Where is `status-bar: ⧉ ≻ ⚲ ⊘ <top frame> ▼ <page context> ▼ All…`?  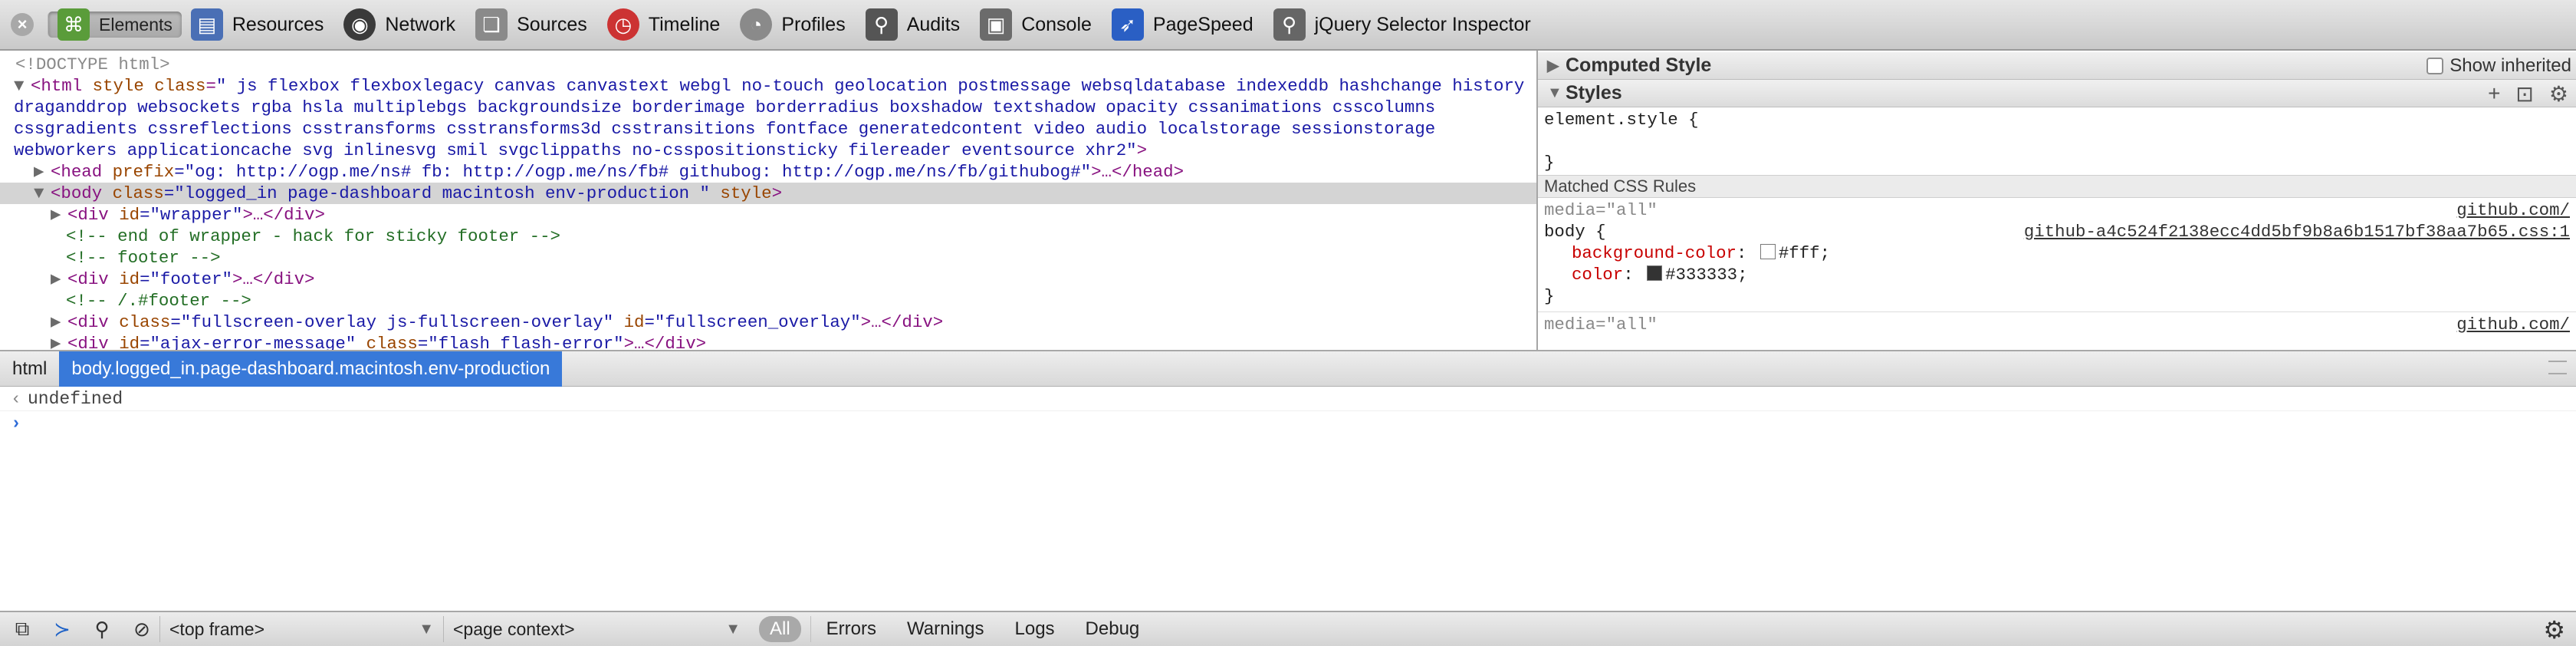
status-bar: ⧉ ≻ ⚲ ⊘ <top frame> ▼ <page context> ▼ All… is located at coordinates (1288, 628).